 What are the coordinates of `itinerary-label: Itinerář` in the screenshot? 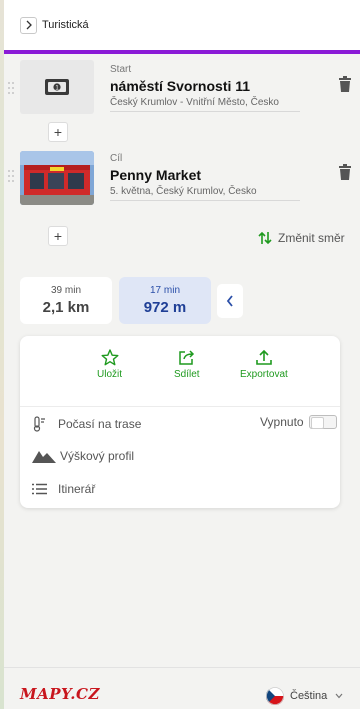 It's located at (77, 489).